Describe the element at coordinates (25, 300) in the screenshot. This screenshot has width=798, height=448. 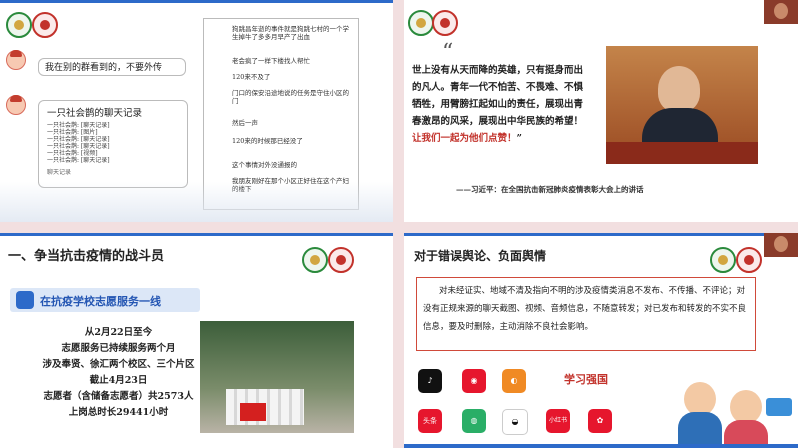
I see `person-icon` at that location.